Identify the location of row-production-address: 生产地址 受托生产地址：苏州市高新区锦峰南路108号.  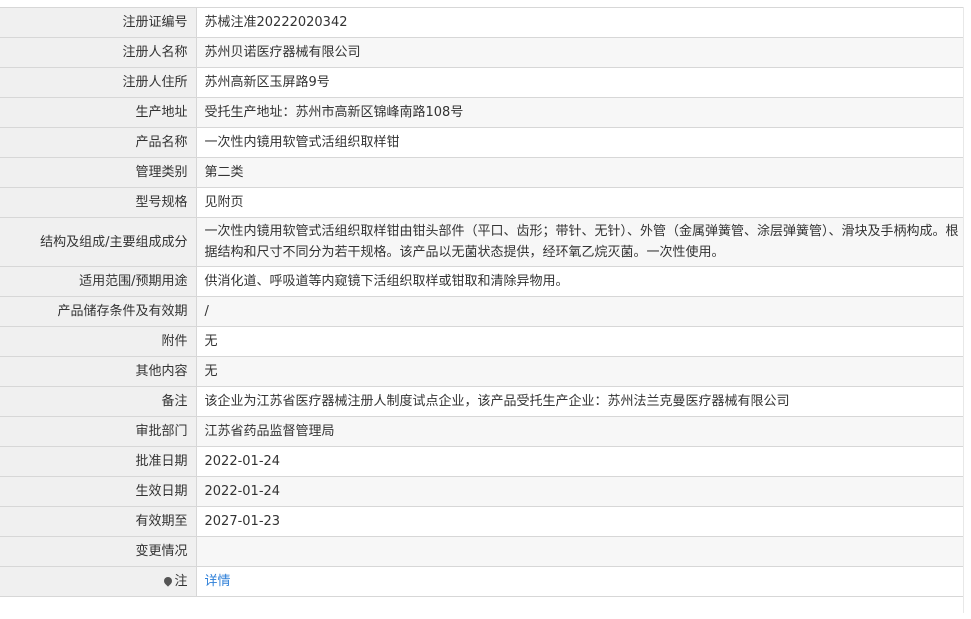
(481, 112).